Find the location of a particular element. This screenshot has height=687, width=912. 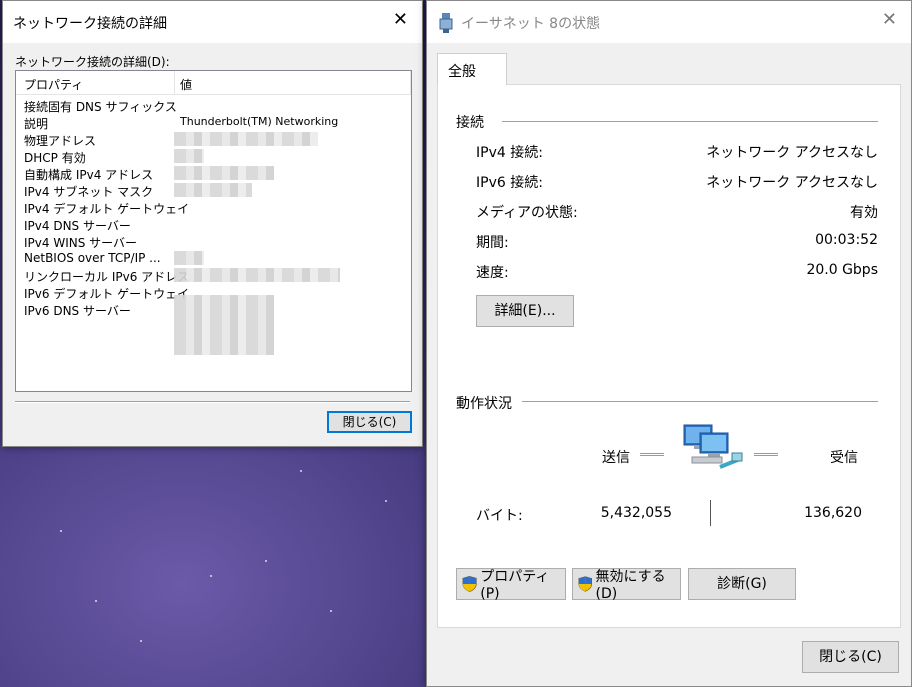

speed-label: 速度: is located at coordinates (492, 273).